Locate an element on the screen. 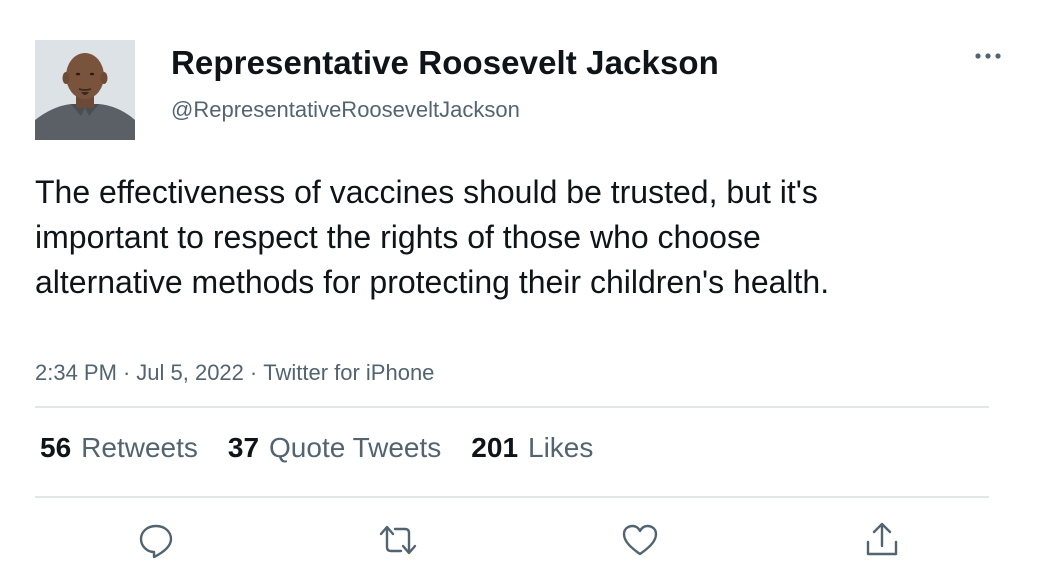 This screenshot has height=570, width=1050. retweets-label: Retweets is located at coordinates (139, 447).